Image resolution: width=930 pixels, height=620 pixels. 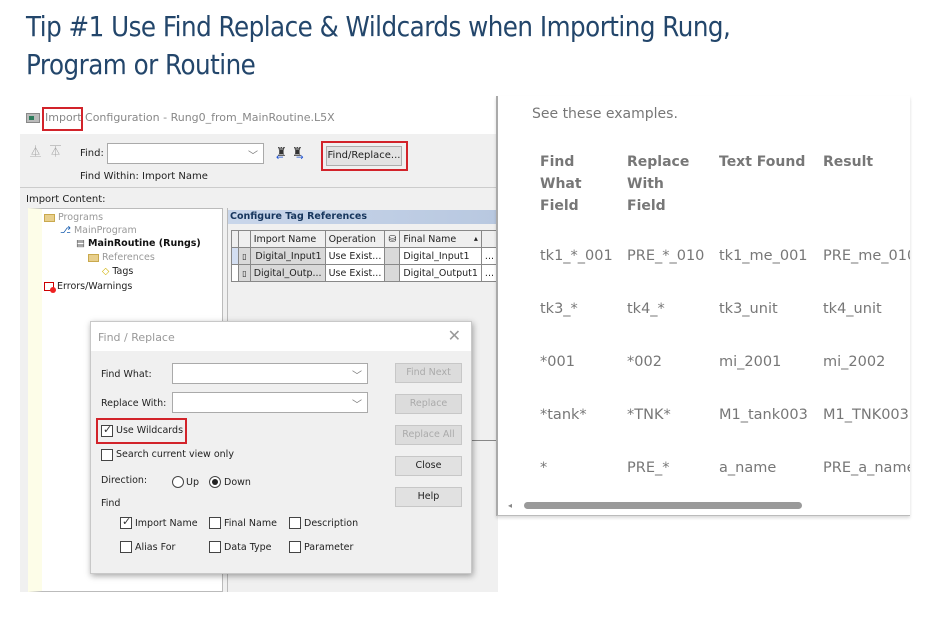 What do you see at coordinates (763, 256) in the screenshot?
I see `found-cell: tk1_me_001` at bounding box center [763, 256].